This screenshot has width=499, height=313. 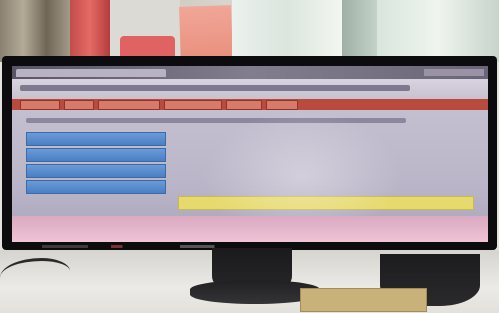 I want to click on paper-on-desk, so click(x=363, y=300).